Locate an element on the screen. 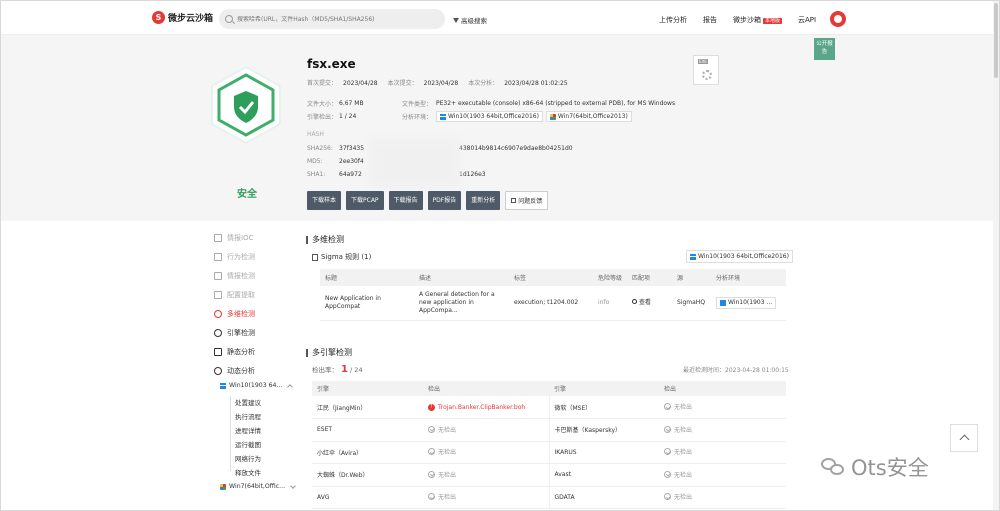 The height and width of the screenshot is (511, 1000). multi-detect-icon is located at coordinates (218, 314).